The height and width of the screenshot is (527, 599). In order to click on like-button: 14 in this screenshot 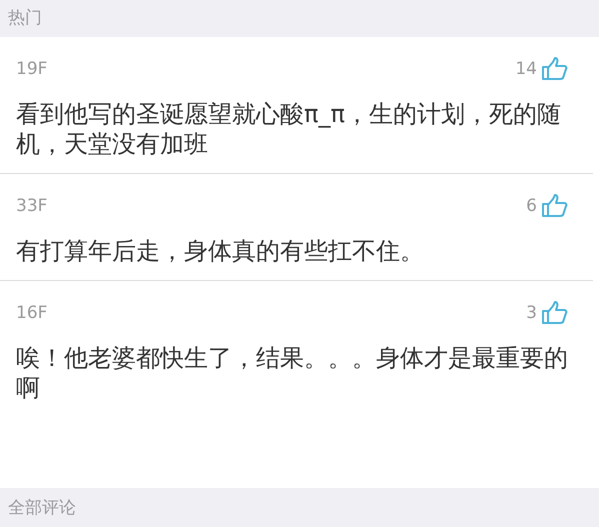, I will do `click(542, 69)`.